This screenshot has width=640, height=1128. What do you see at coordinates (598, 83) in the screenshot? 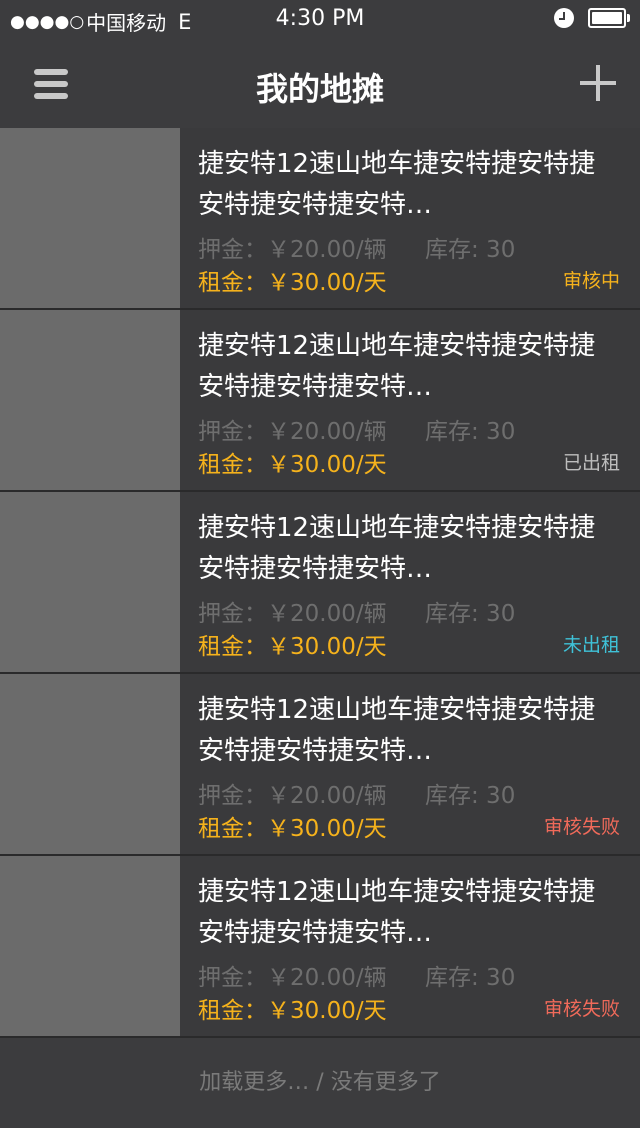
I see `plus-icon` at bounding box center [598, 83].